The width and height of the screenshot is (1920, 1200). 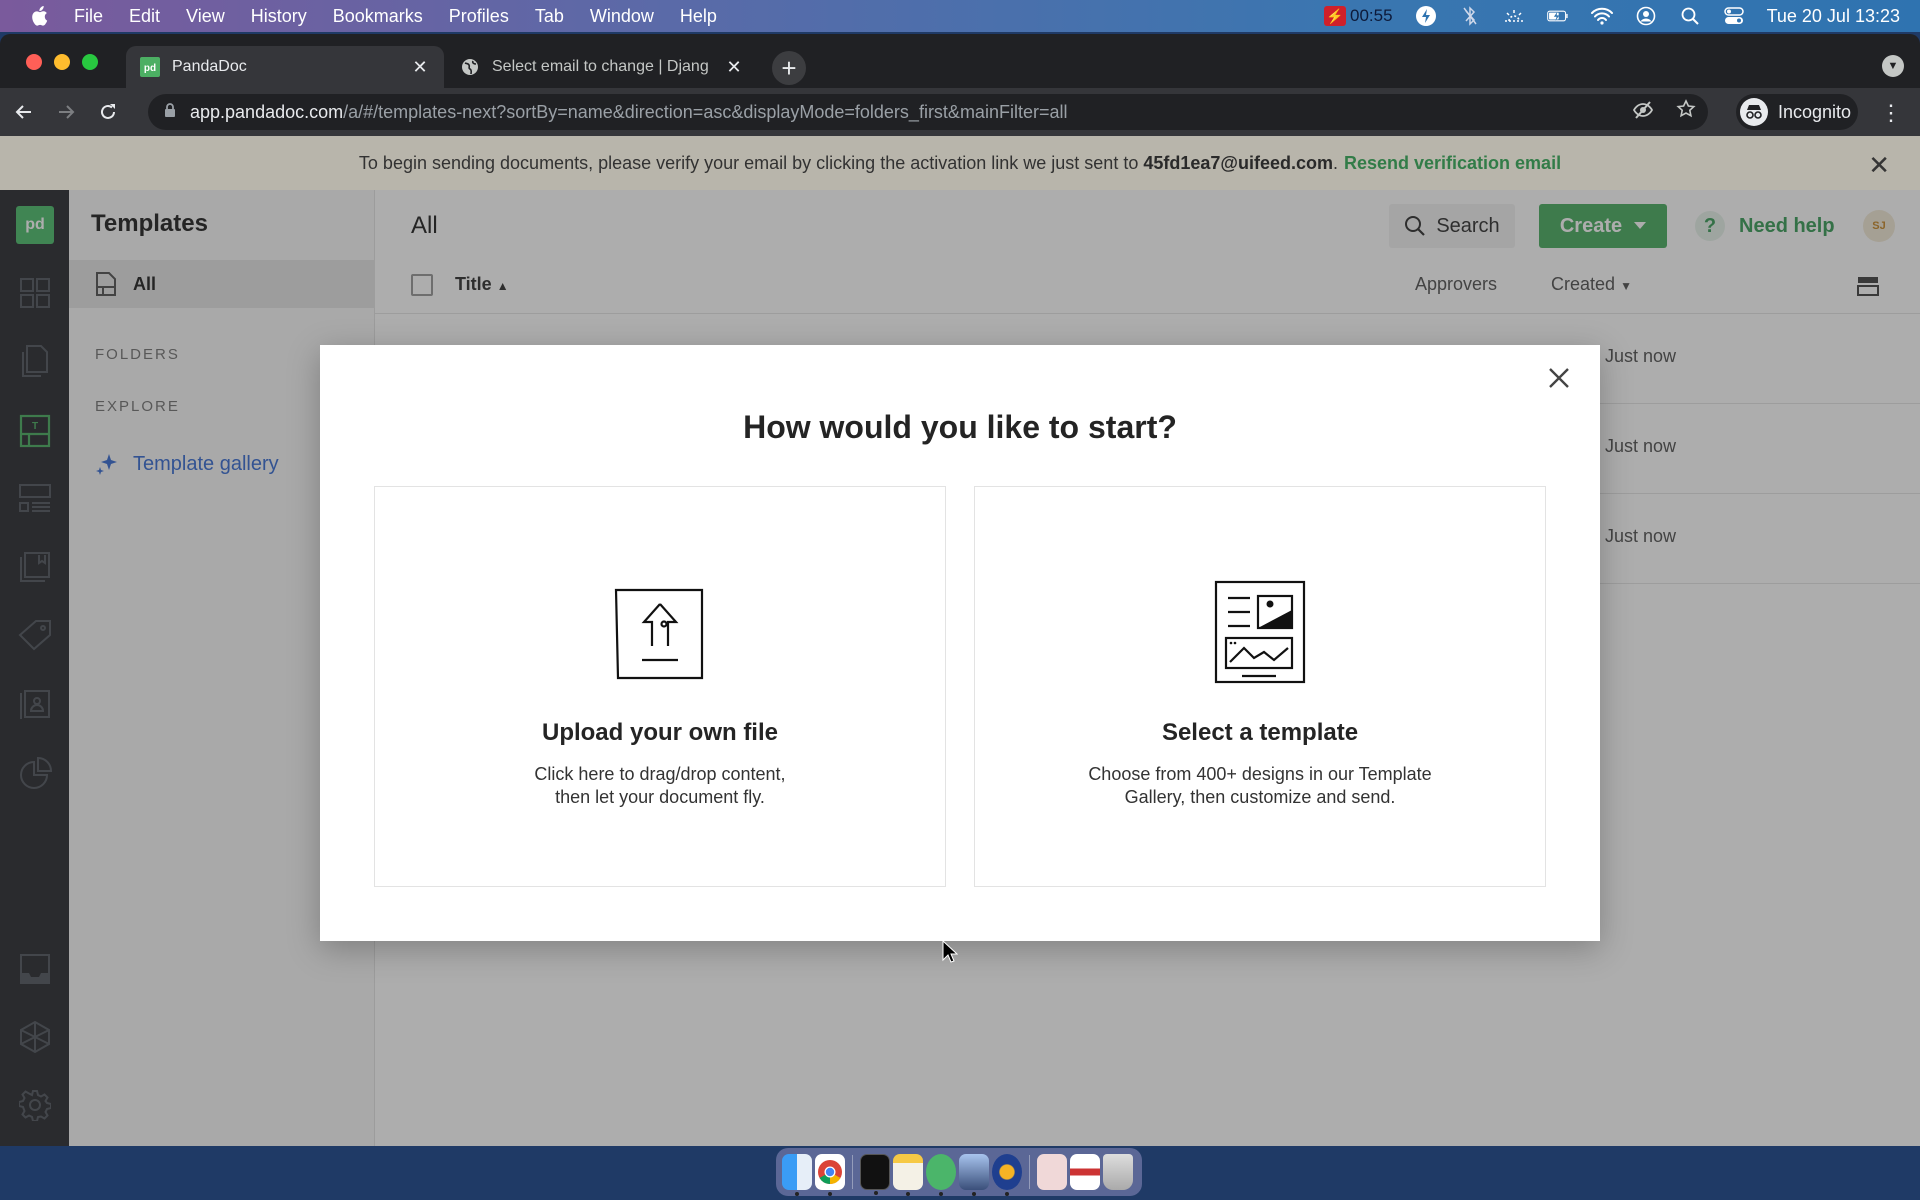 I want to click on window-controls, so click(x=62, y=62).